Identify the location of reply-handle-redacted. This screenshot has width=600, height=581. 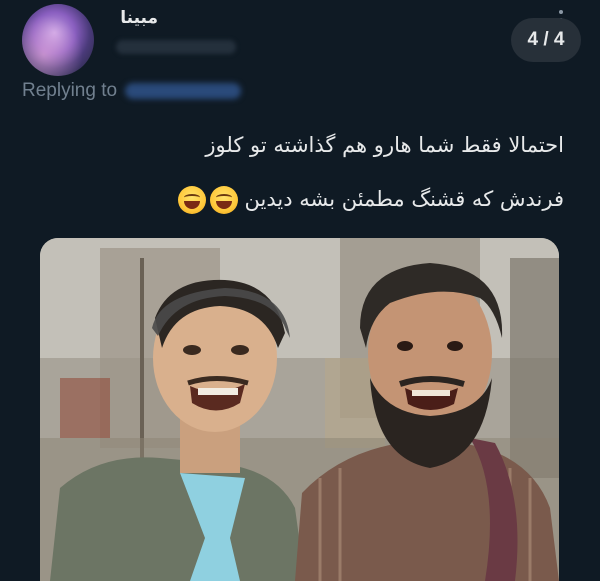
(183, 91).